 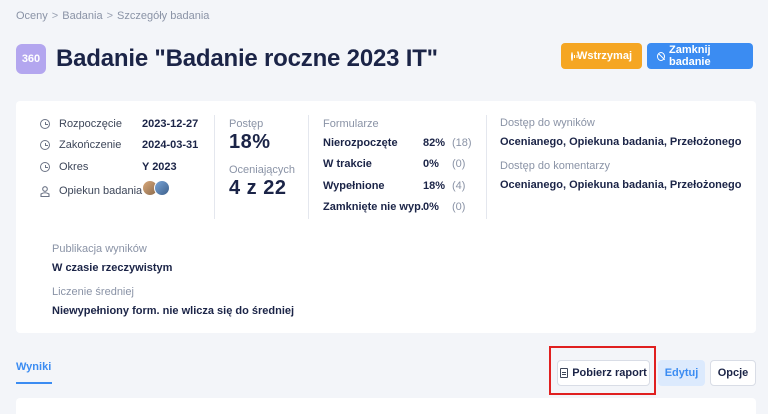 I want to click on owner-row: Opiekun badania, so click(x=91, y=191).